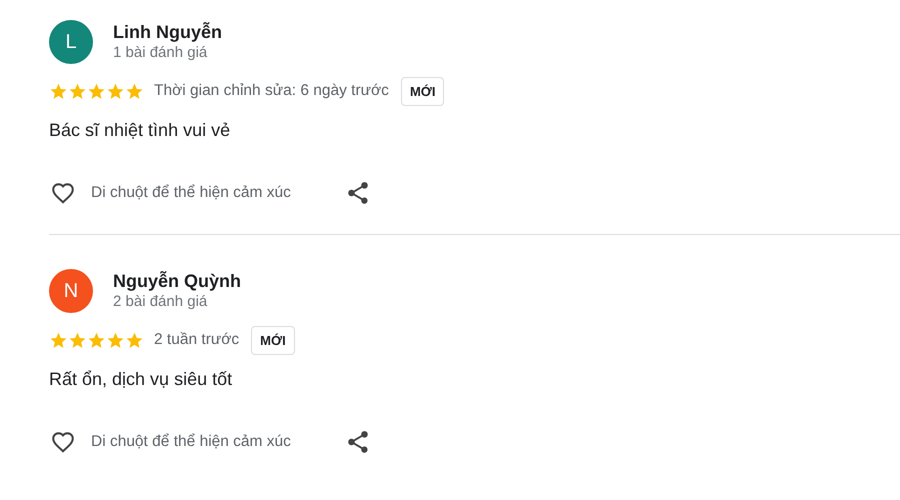 This screenshot has width=900, height=500. What do you see at coordinates (160, 53) in the screenshot?
I see `review-count: 1 bài đánh giá` at bounding box center [160, 53].